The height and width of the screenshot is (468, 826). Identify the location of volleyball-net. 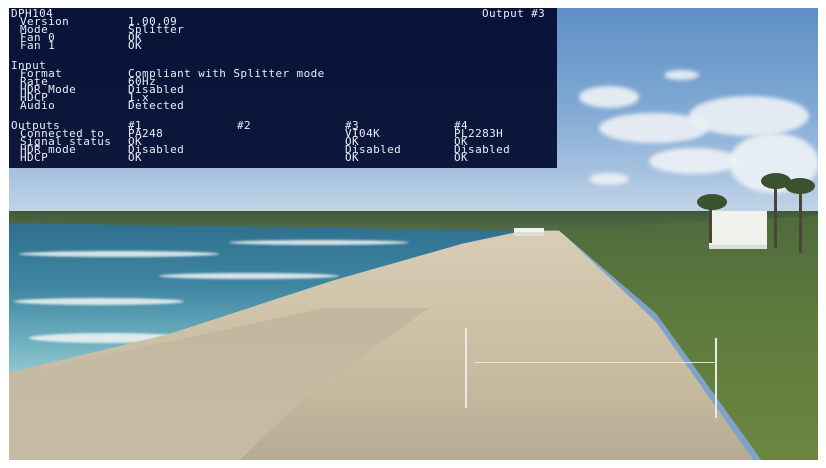
(595, 362).